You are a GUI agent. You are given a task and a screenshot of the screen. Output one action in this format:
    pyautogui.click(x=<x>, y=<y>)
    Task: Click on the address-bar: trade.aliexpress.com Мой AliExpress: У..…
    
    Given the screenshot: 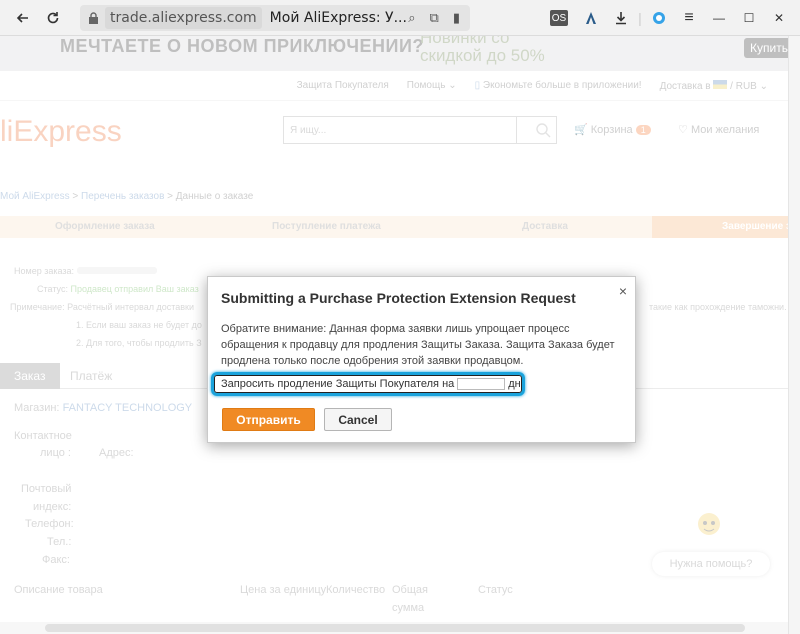 What is the action you would take?
    pyautogui.click(x=275, y=17)
    